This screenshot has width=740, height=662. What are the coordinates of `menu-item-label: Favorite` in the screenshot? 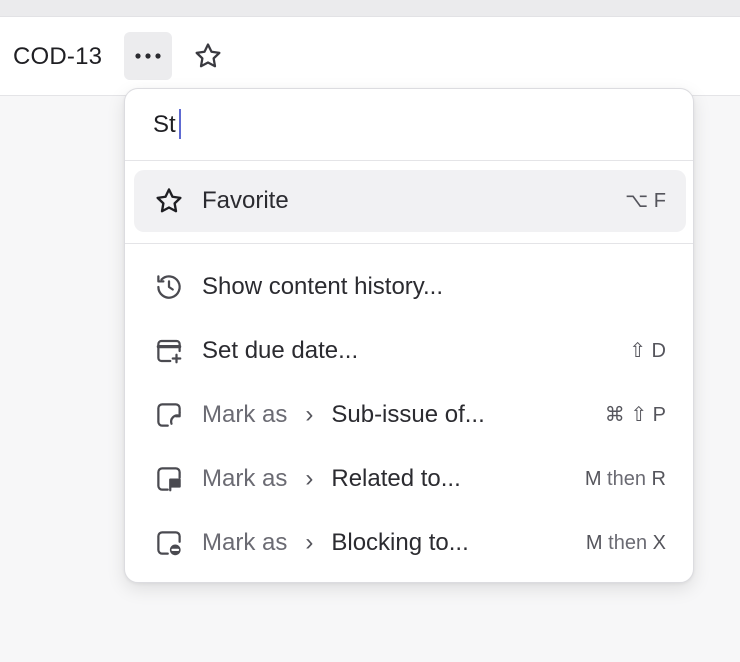 It's located at (245, 200).